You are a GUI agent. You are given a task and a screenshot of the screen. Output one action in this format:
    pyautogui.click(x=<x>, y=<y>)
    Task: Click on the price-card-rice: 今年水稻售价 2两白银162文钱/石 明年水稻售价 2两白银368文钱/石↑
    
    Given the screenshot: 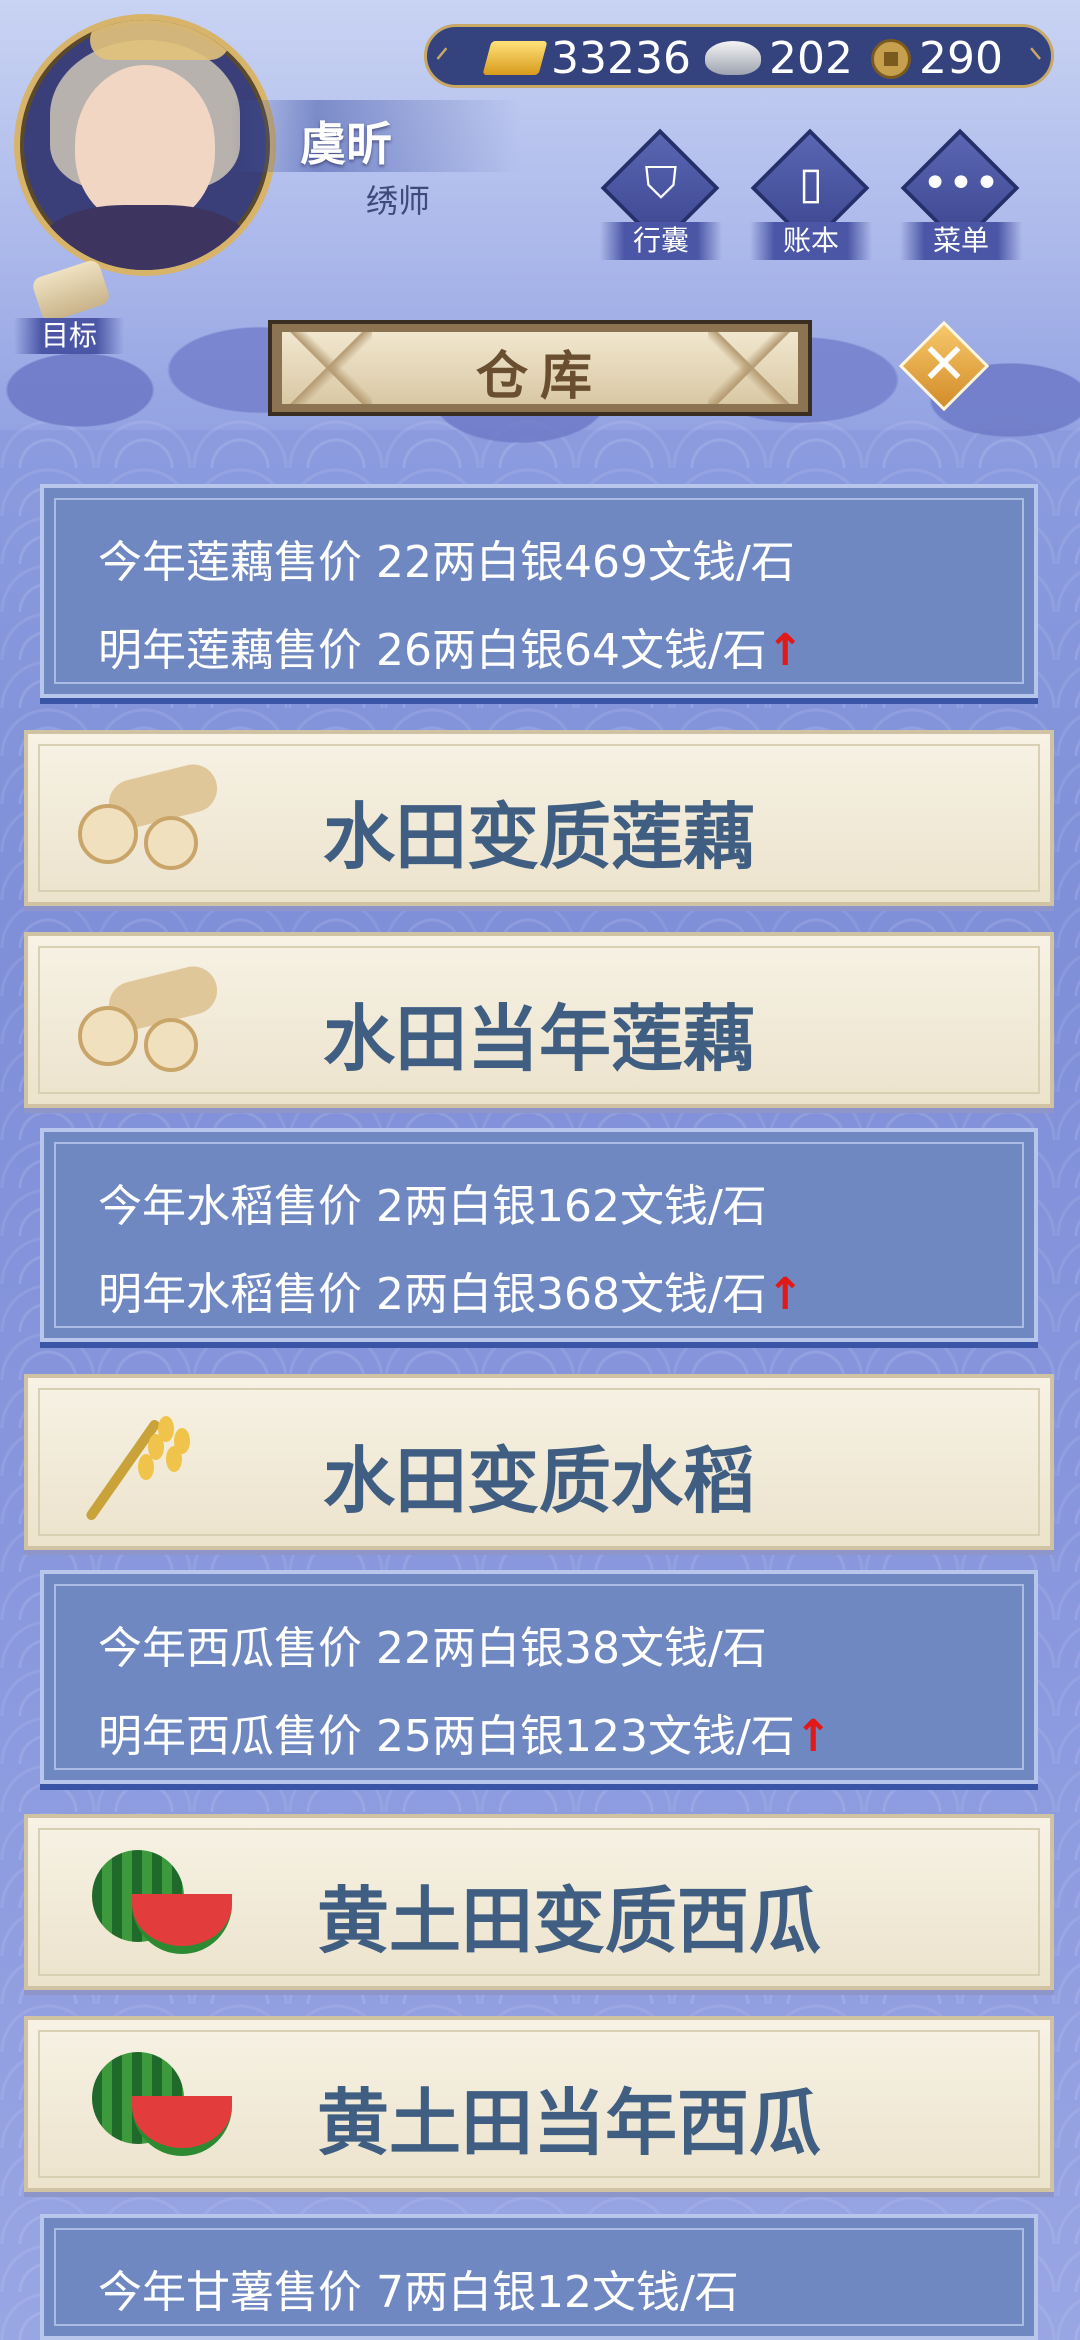 What is the action you would take?
    pyautogui.click(x=539, y=1235)
    